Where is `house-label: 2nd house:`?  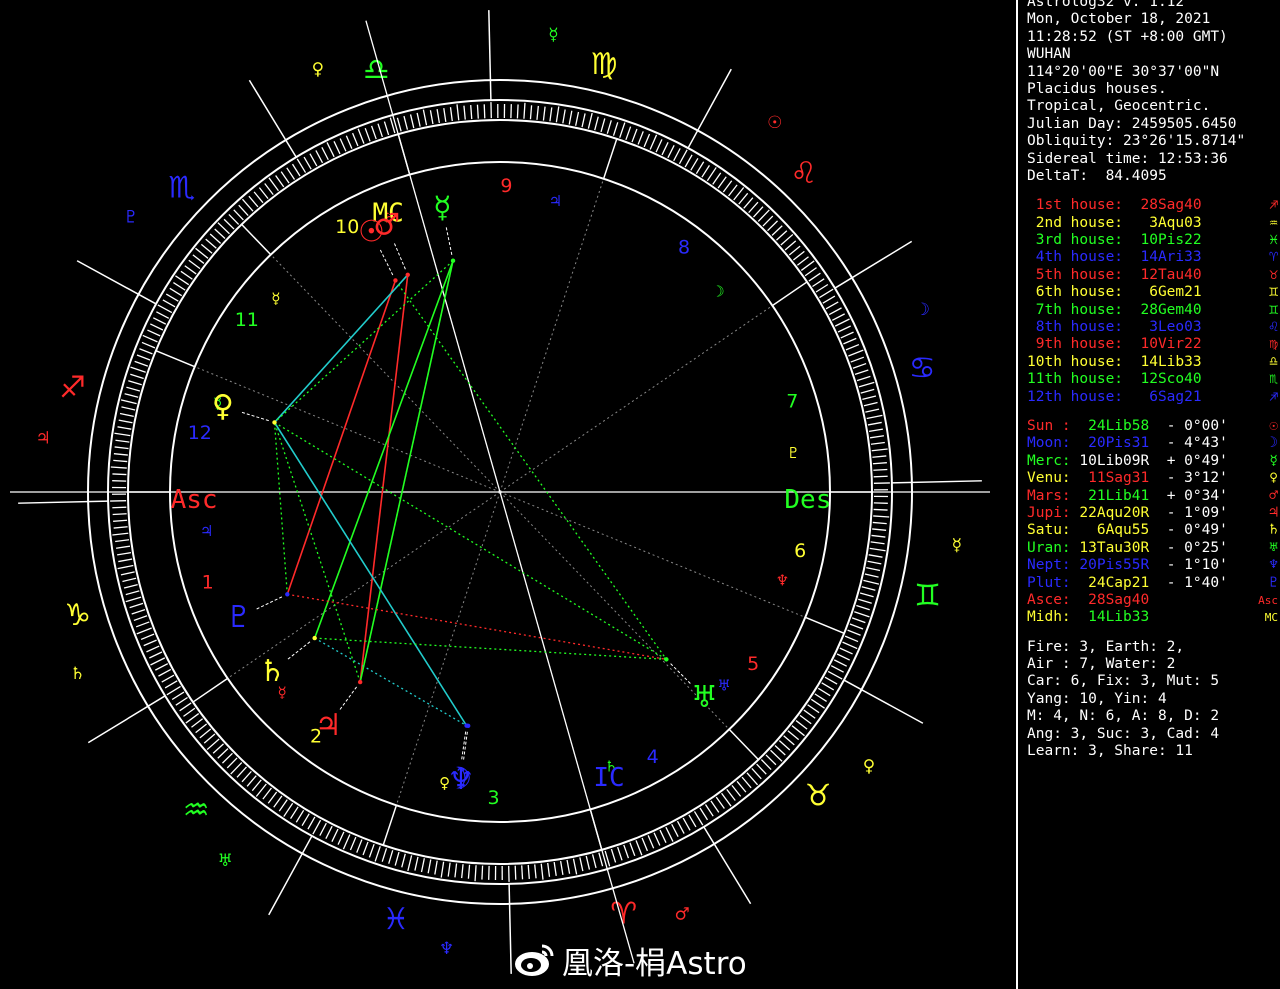
house-label: 2nd house: is located at coordinates (1075, 222).